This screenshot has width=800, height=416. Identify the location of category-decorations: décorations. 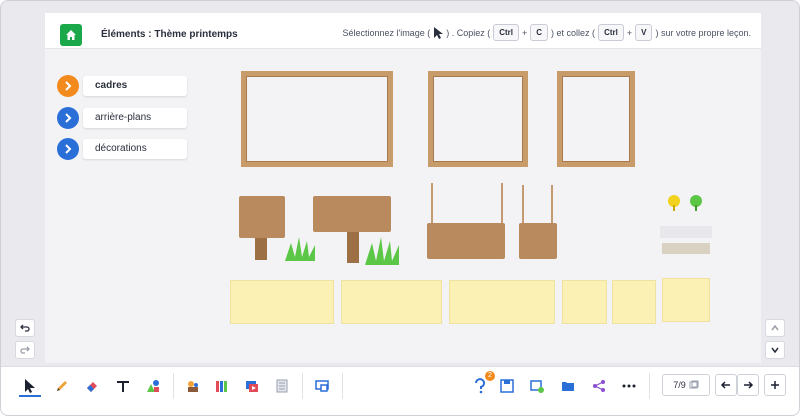
(122, 149).